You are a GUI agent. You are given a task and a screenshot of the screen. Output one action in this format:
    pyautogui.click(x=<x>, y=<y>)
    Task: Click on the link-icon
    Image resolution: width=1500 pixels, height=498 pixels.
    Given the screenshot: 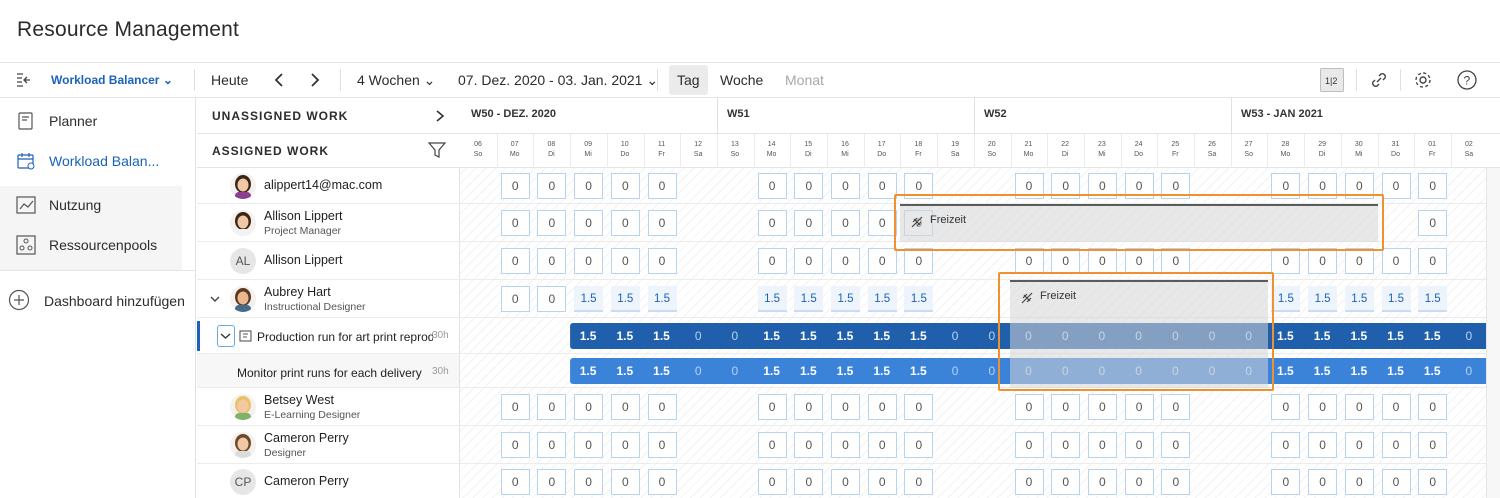 What is the action you would take?
    pyautogui.click(x=1379, y=80)
    